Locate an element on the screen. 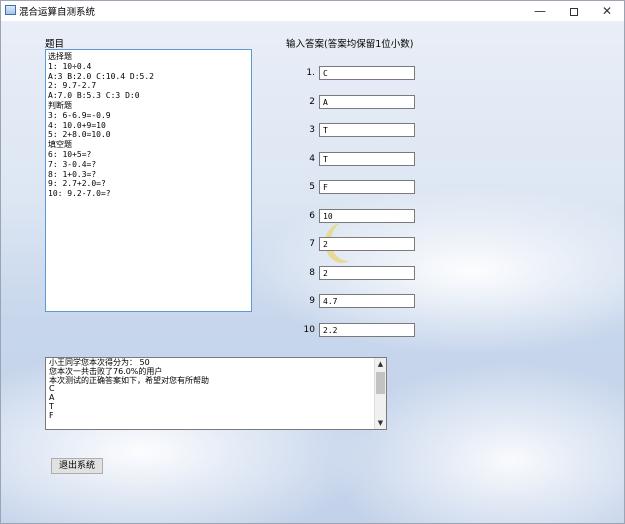 The width and height of the screenshot is (625, 524). answer-row: 2A is located at coordinates (362, 102).